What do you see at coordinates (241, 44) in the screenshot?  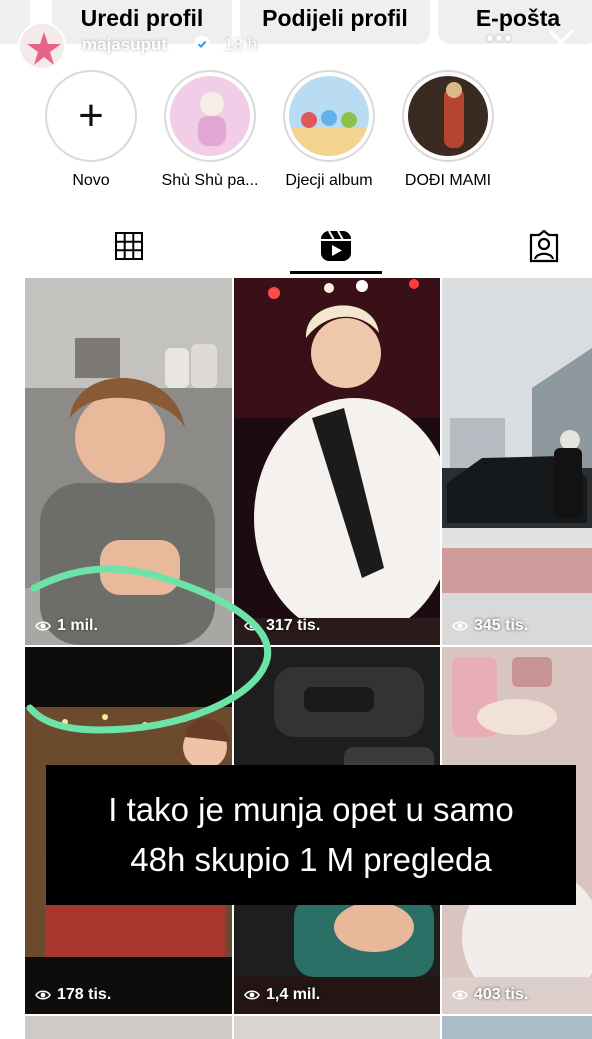 I see `story-time: 18 h` at bounding box center [241, 44].